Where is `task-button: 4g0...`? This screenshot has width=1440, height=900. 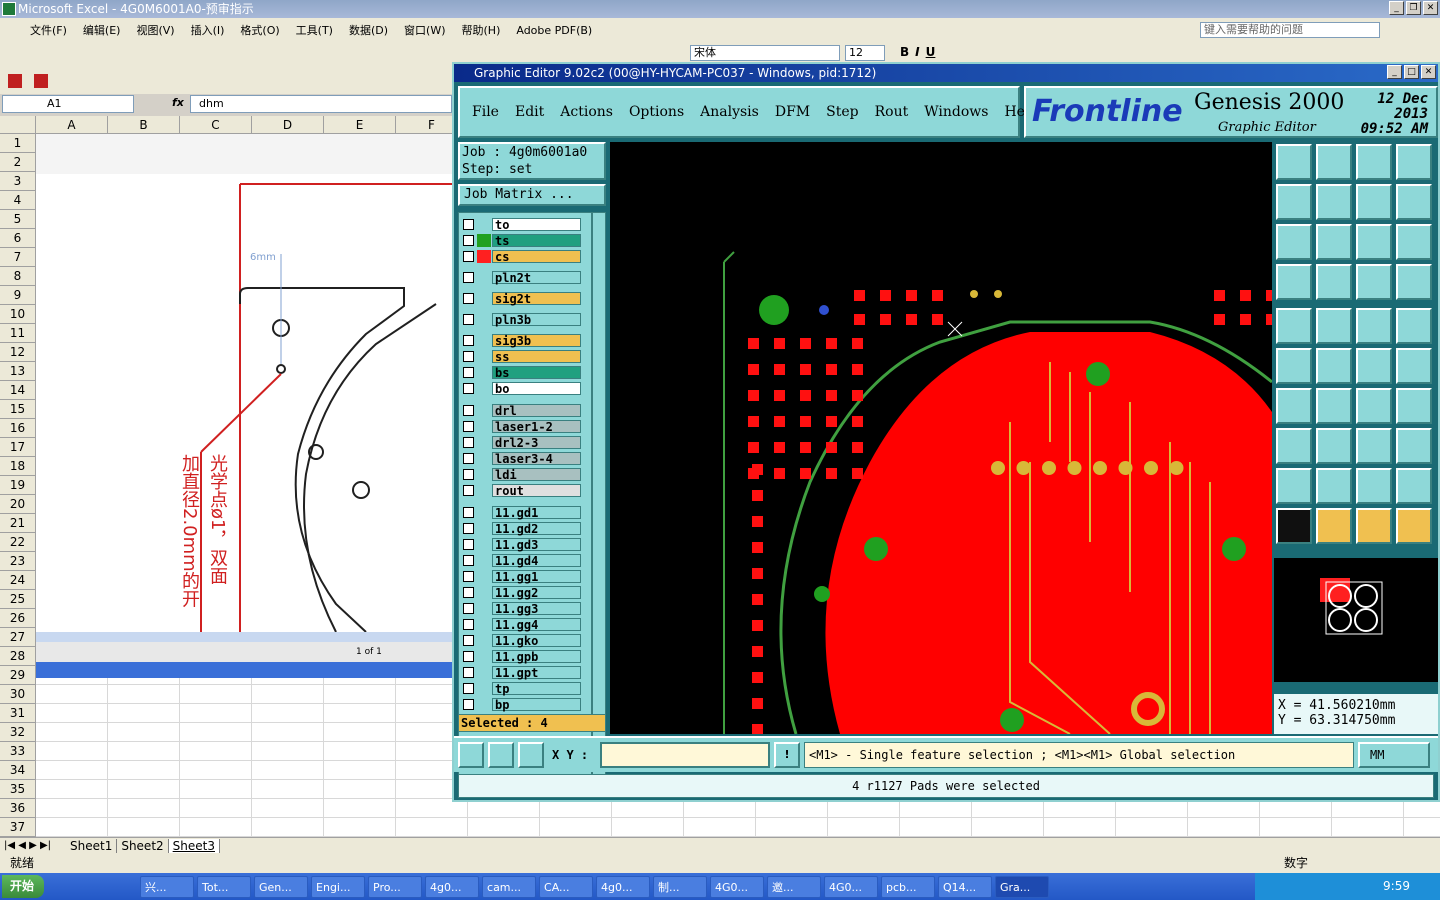
task-button: 4g0... is located at coordinates (452, 886).